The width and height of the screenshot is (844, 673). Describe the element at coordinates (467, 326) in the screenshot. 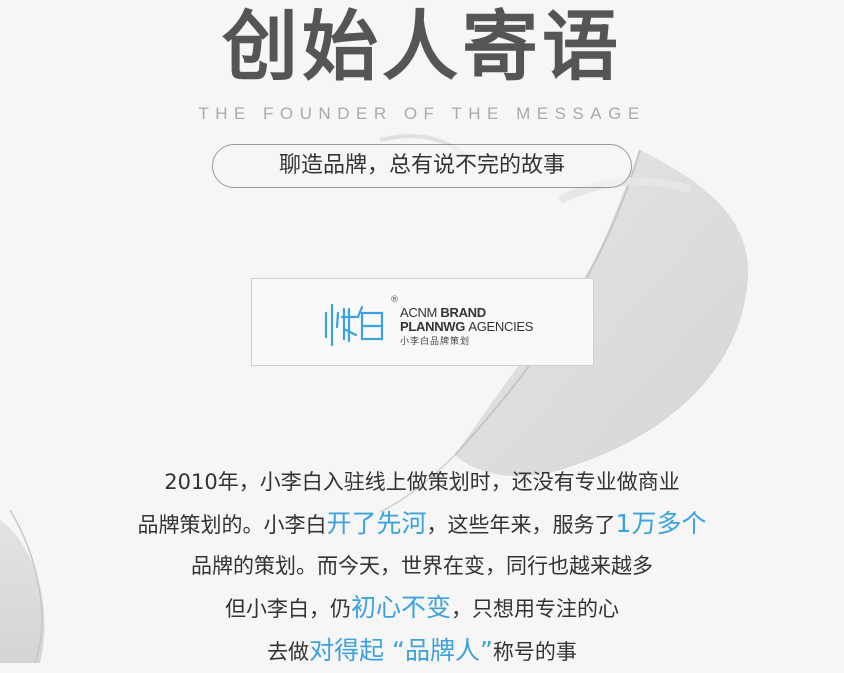

I see `logo-text-line2: PLANNWG AGENCIES` at that location.